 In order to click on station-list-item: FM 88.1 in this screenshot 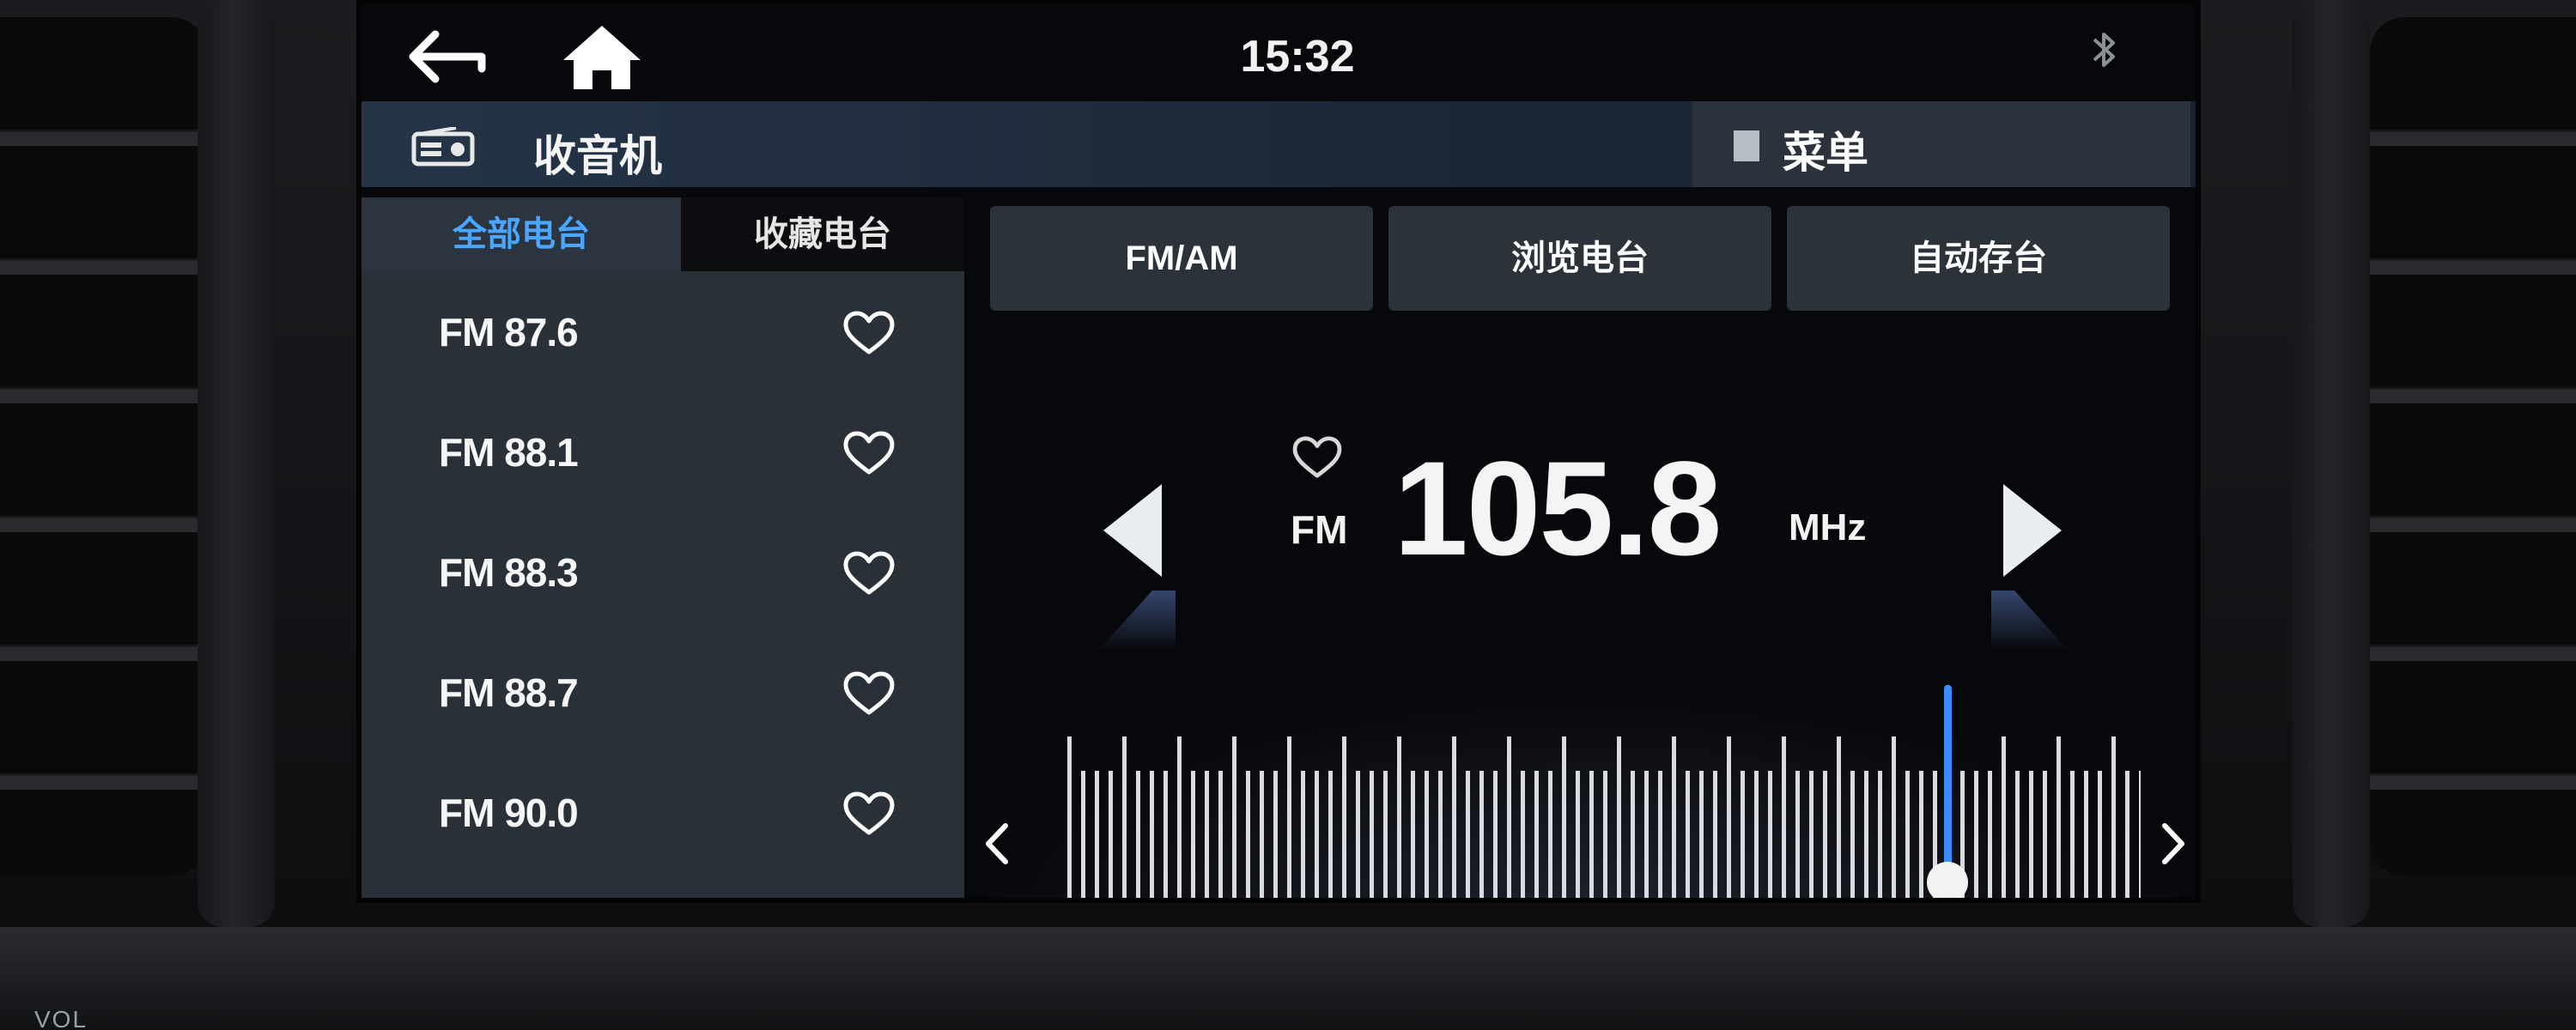, I will do `click(662, 451)`.